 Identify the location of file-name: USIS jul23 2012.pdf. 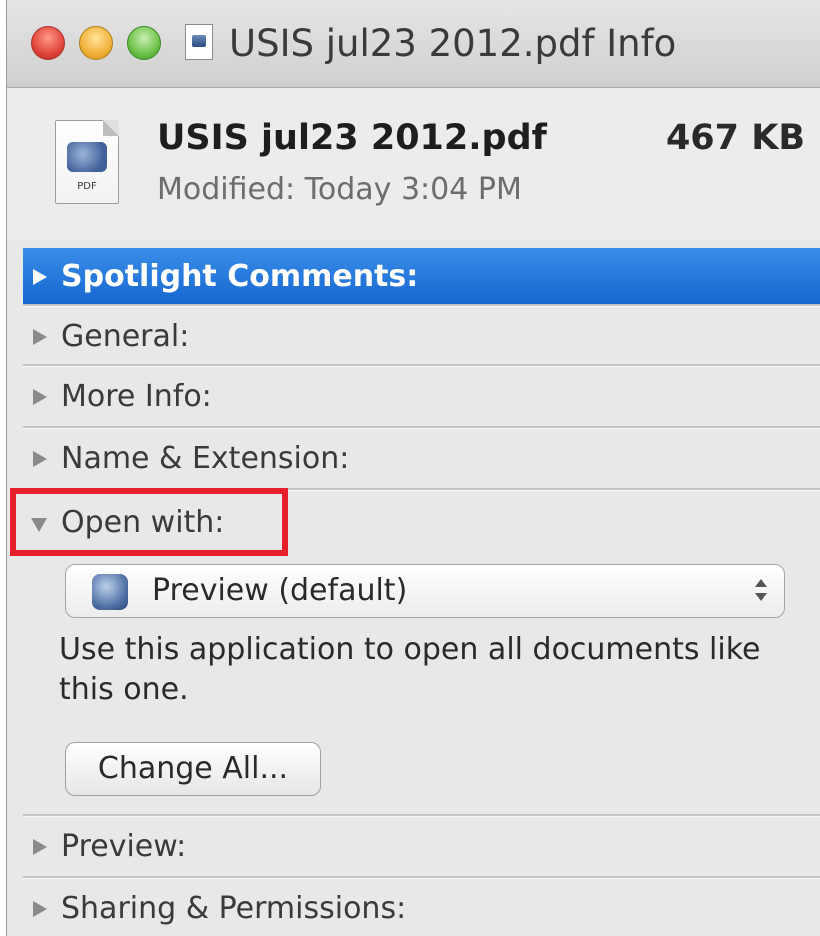
(352, 138).